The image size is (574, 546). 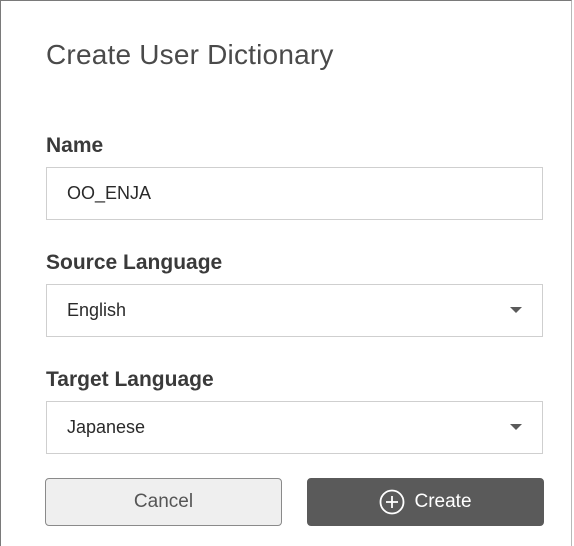 I want to click on cancel-button: Cancel, so click(x=163, y=502).